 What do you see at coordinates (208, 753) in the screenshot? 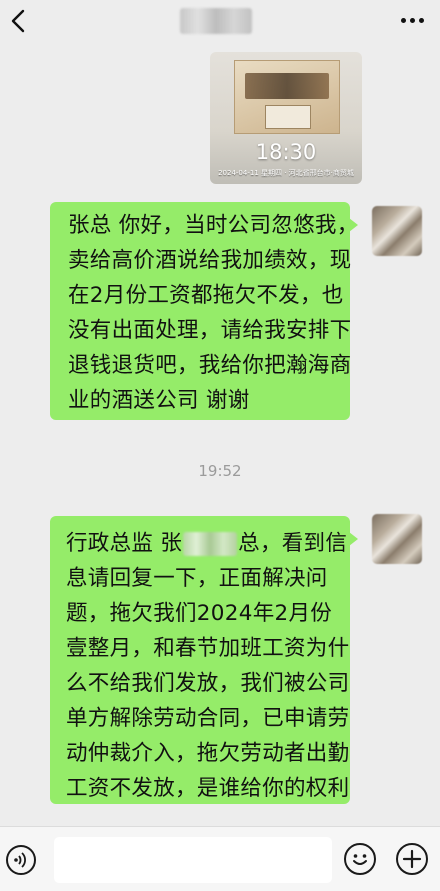
I see `message-line: 动仲裁介入，拖欠劳动者出勤` at bounding box center [208, 753].